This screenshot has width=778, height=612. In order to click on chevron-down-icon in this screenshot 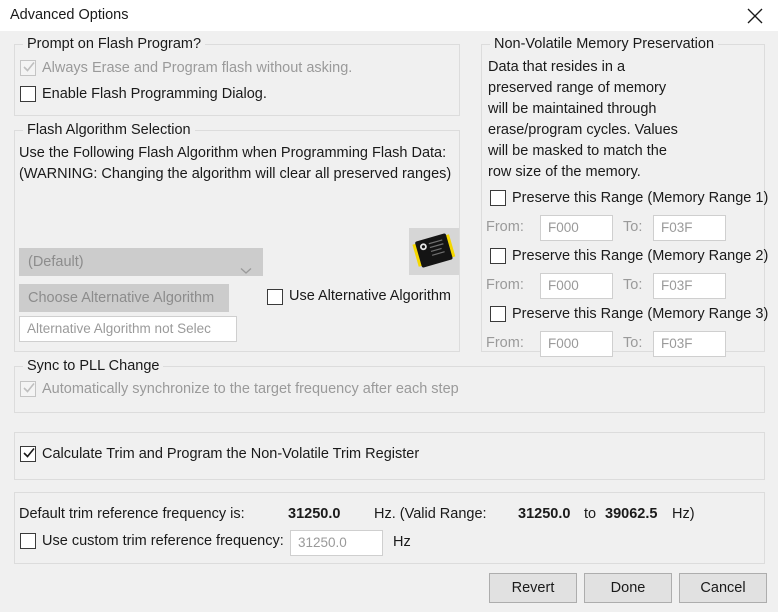, I will do `click(246, 271)`.